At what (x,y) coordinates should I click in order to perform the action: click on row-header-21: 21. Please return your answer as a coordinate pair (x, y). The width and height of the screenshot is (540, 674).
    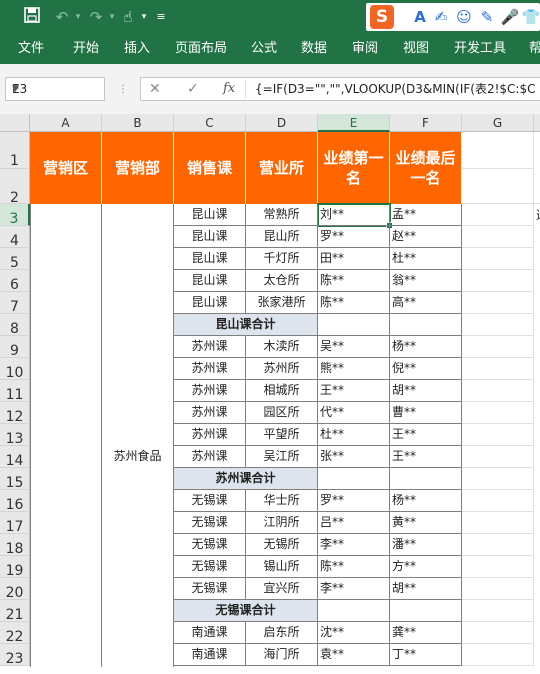
    Looking at the image, I should click on (15, 611).